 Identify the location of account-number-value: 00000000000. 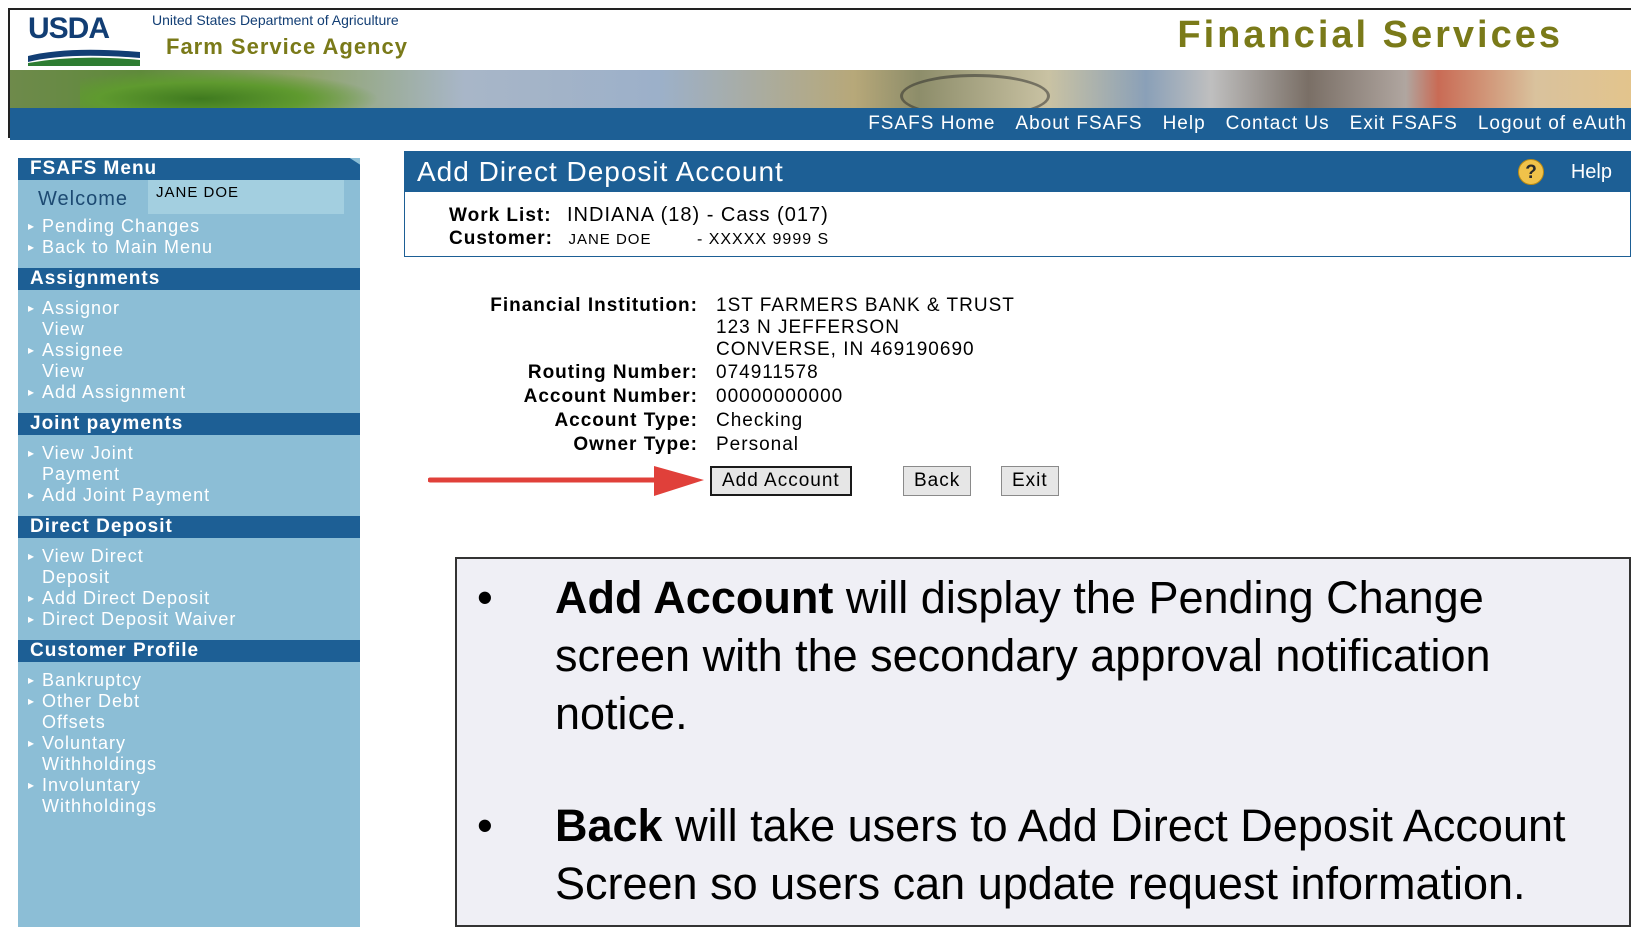
(780, 396).